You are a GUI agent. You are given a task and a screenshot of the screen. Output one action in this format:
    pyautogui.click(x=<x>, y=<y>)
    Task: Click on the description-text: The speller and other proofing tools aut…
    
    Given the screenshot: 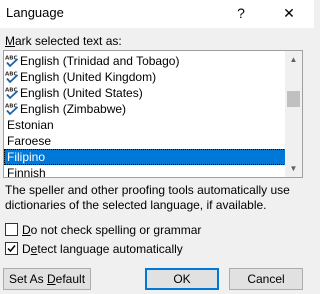 What is the action you would take?
    pyautogui.click(x=147, y=197)
    